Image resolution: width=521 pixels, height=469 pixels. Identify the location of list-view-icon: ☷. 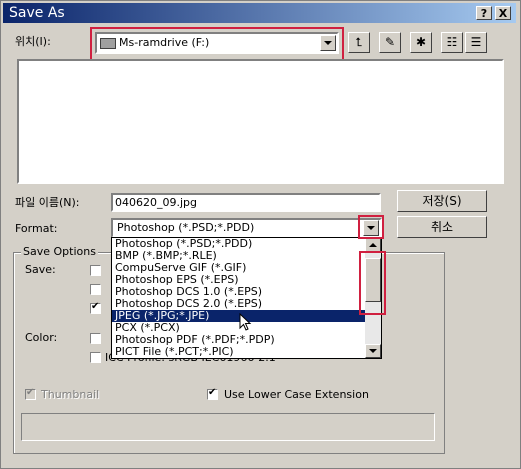
(452, 42).